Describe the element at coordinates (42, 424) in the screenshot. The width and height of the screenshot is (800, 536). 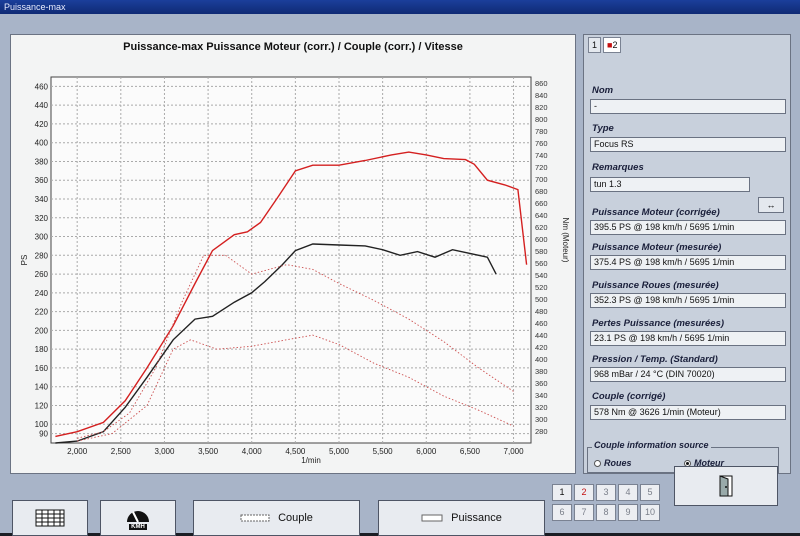
I see `y-left-tick-label: 100` at that location.